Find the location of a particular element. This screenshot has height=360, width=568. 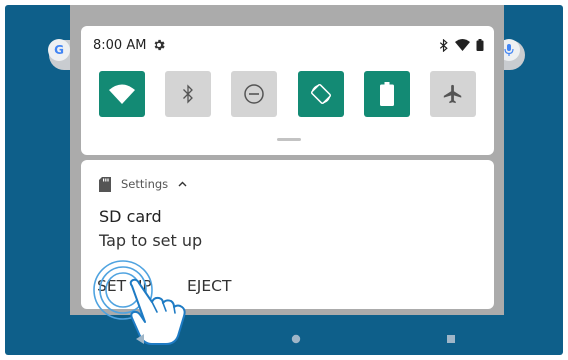

clock: 8:00 AM is located at coordinates (120, 45).